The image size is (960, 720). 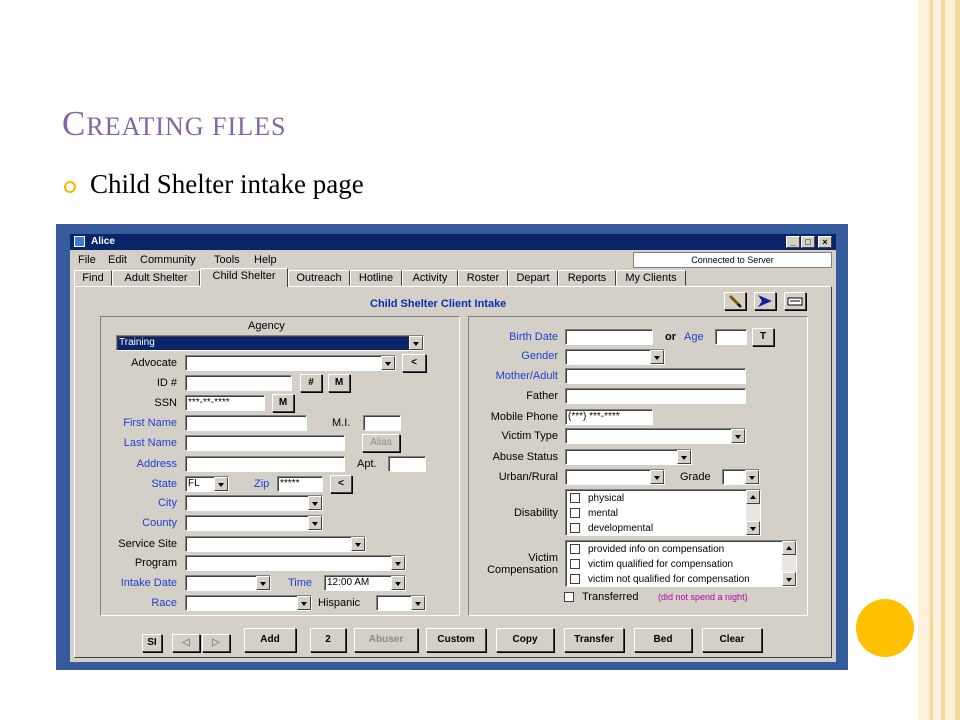 I want to click on grade-select, so click(x=741, y=477).